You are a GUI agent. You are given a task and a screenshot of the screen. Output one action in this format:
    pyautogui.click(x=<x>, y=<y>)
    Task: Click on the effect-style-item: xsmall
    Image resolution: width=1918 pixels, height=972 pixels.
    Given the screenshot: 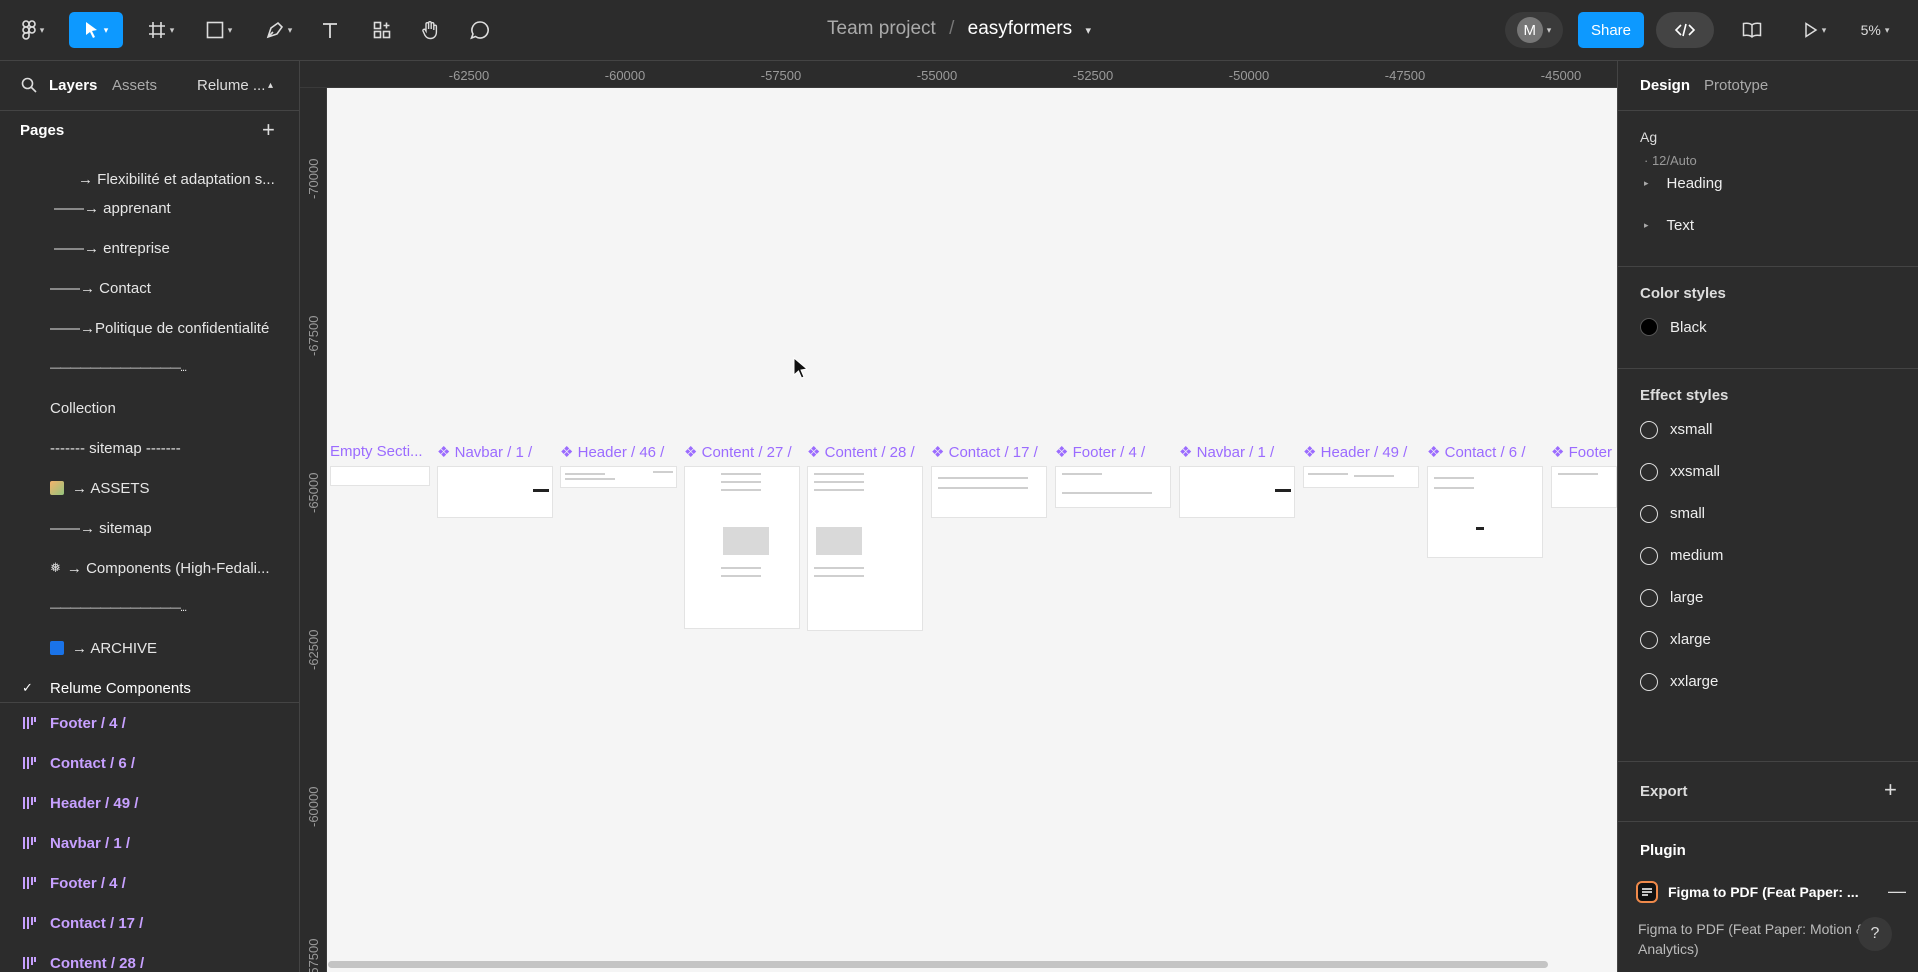 What is the action you would take?
    pyautogui.click(x=1768, y=429)
    